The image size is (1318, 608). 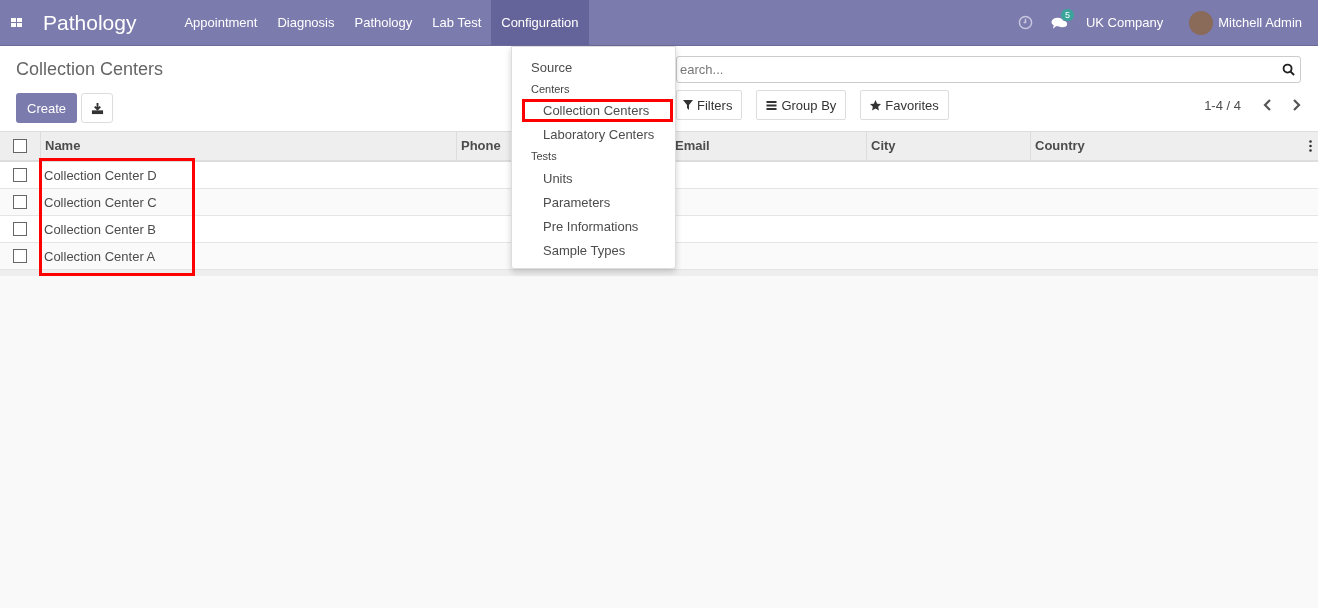 I want to click on dropdown-menu-item: Parameters, so click(x=593, y=202).